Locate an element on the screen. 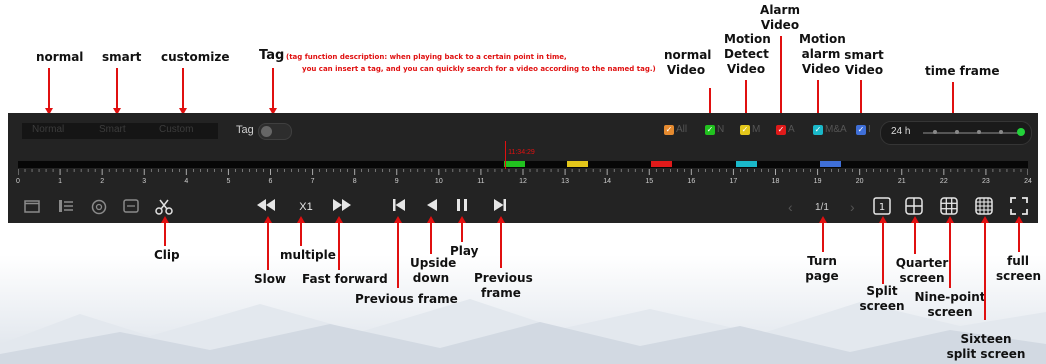 The width and height of the screenshot is (1046, 364). fast-forward-arrow-head is located at coordinates (339, 219).